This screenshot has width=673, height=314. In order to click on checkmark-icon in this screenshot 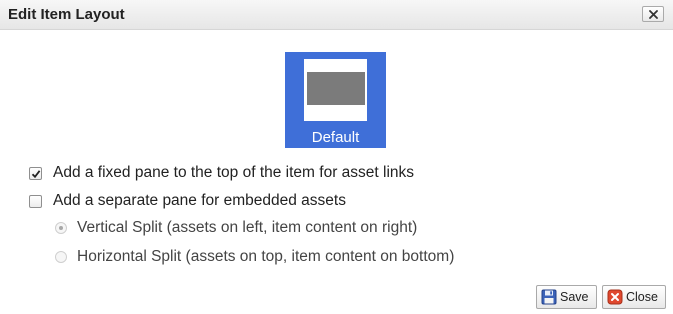, I will do `click(36, 174)`.